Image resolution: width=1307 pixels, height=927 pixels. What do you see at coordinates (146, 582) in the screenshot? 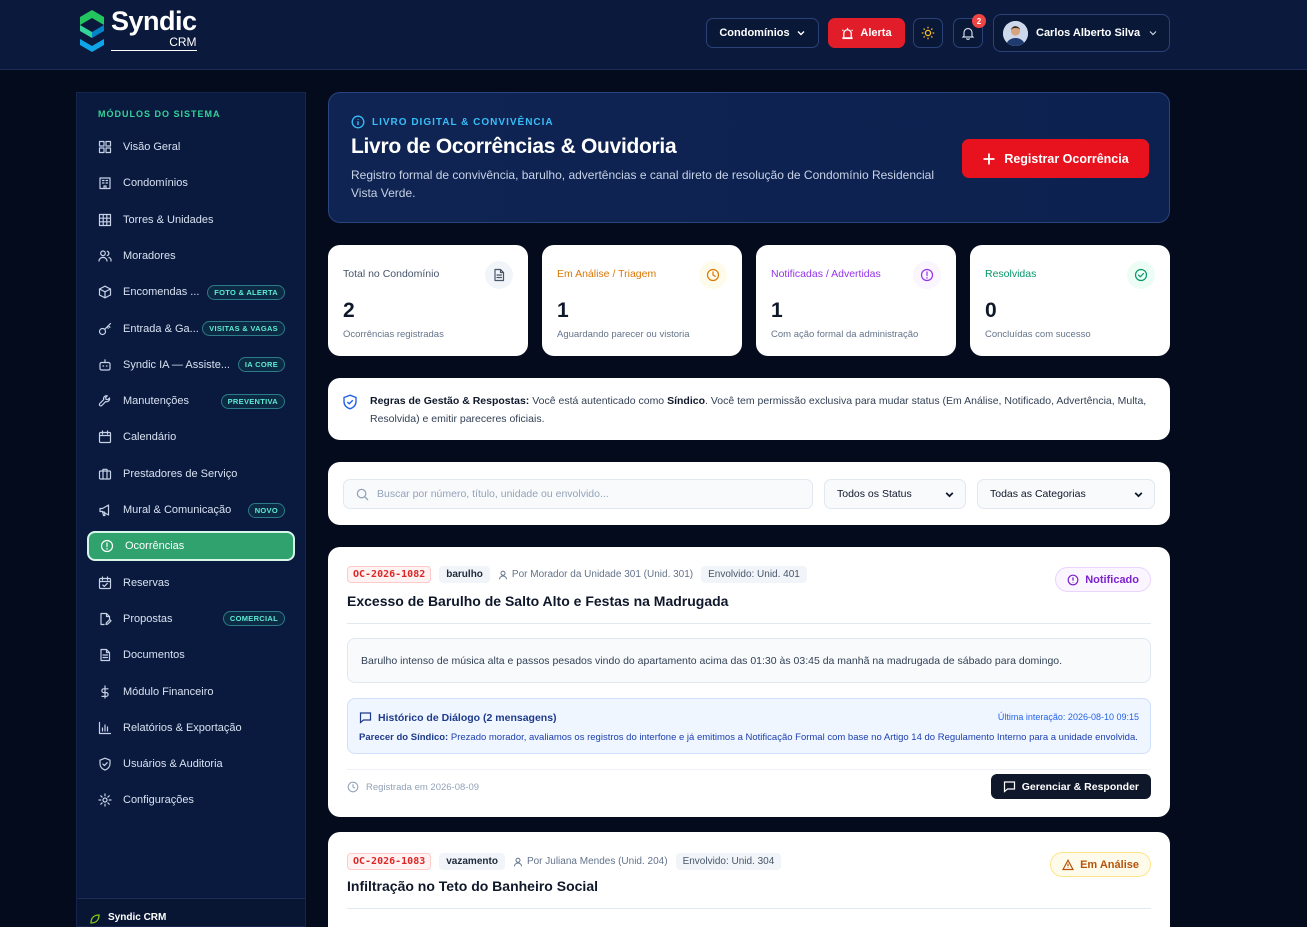
I see `sidebar-item-label: Reservas` at bounding box center [146, 582].